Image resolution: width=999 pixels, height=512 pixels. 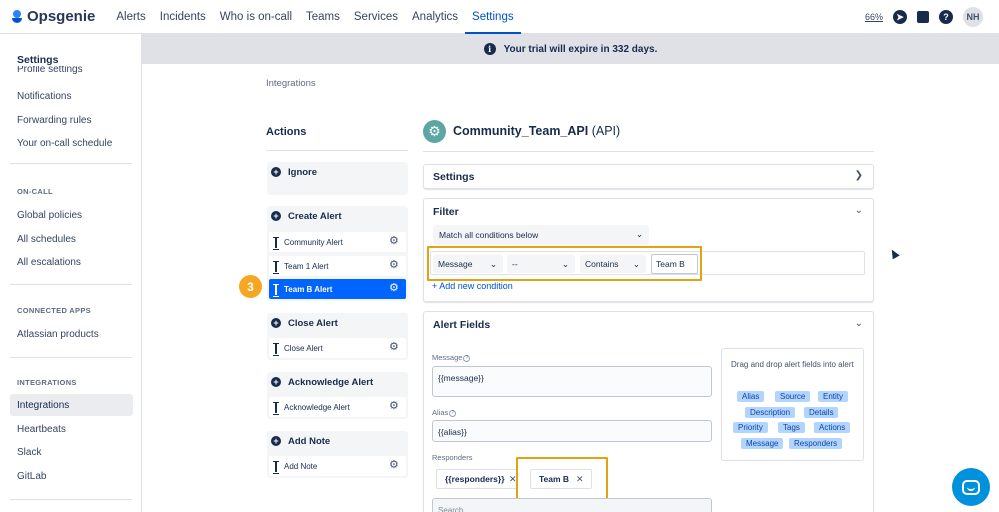 I want to click on sidebar-item-global-policies: Global policies, so click(x=49, y=215).